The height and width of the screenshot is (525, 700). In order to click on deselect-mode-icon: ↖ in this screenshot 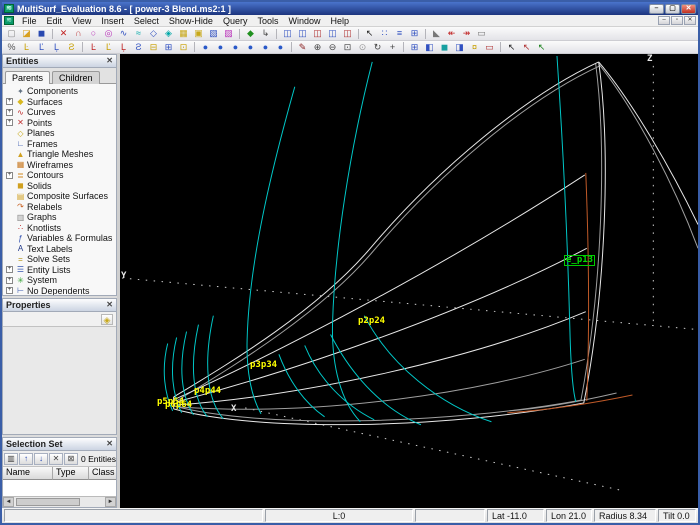, I will do `click(526, 47)`.